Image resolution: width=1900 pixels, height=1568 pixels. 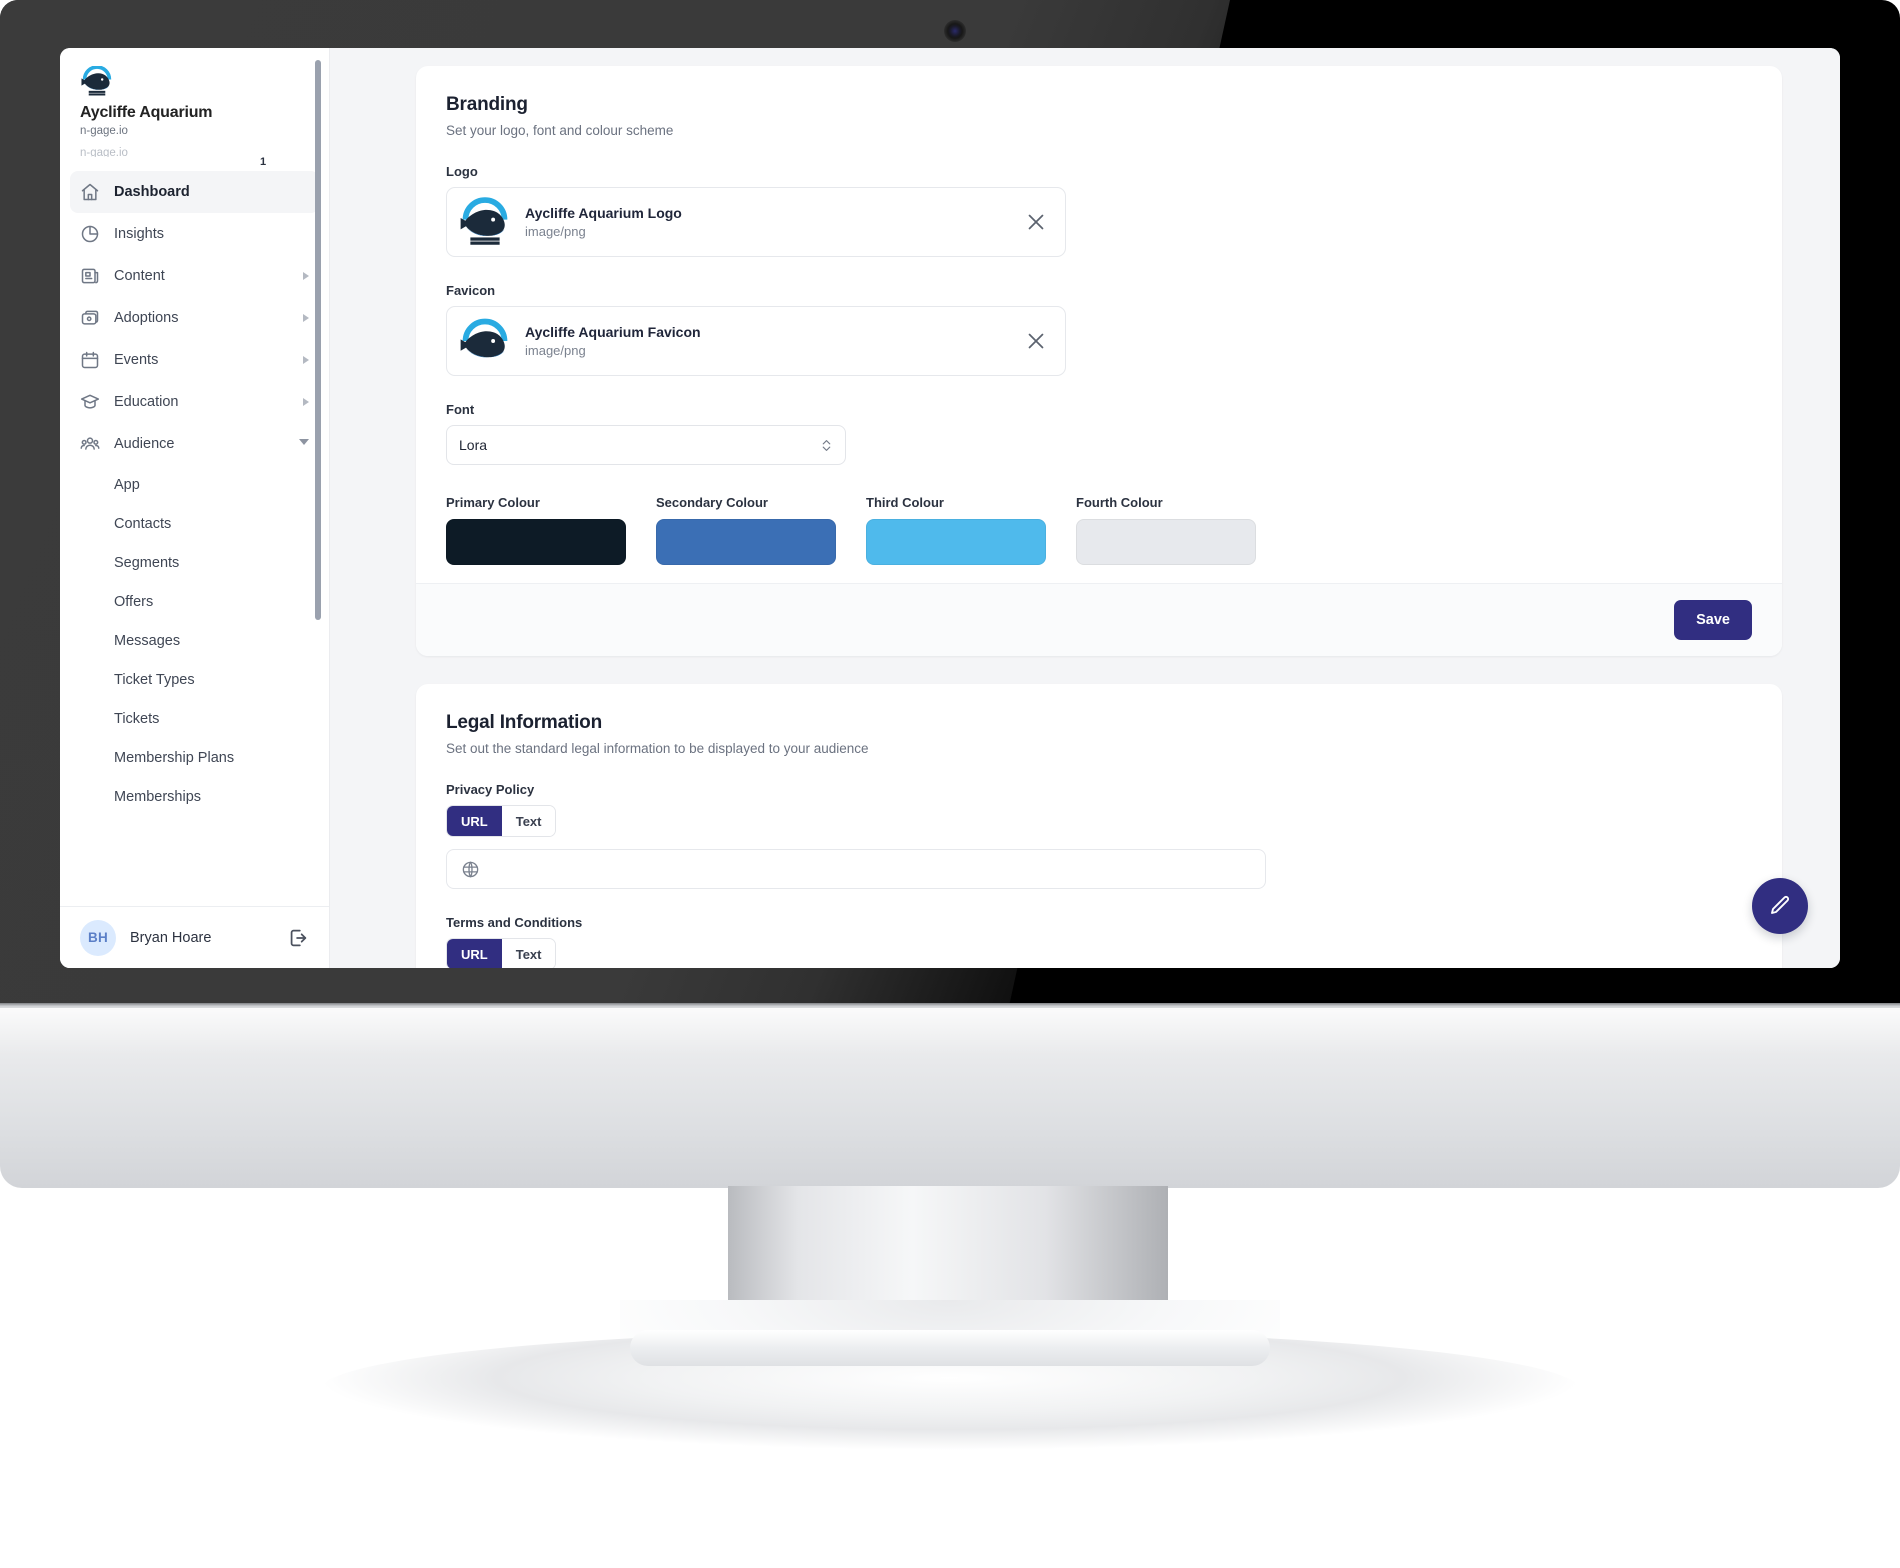 I want to click on sidebar-item-app: App, so click(x=194, y=484).